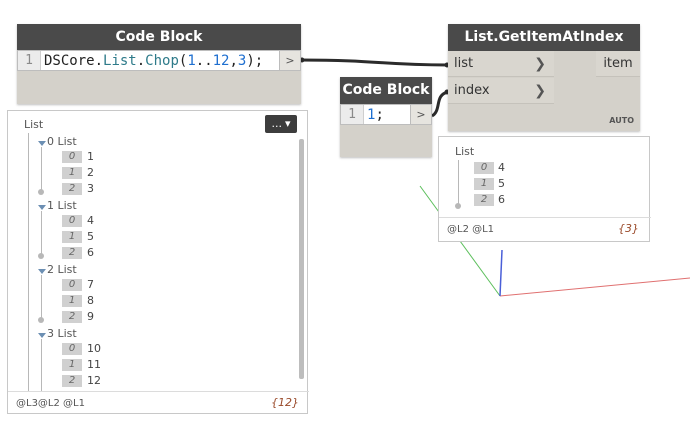 The width and height of the screenshot is (690, 423). I want to click on code-range-start: 1, so click(191, 61).